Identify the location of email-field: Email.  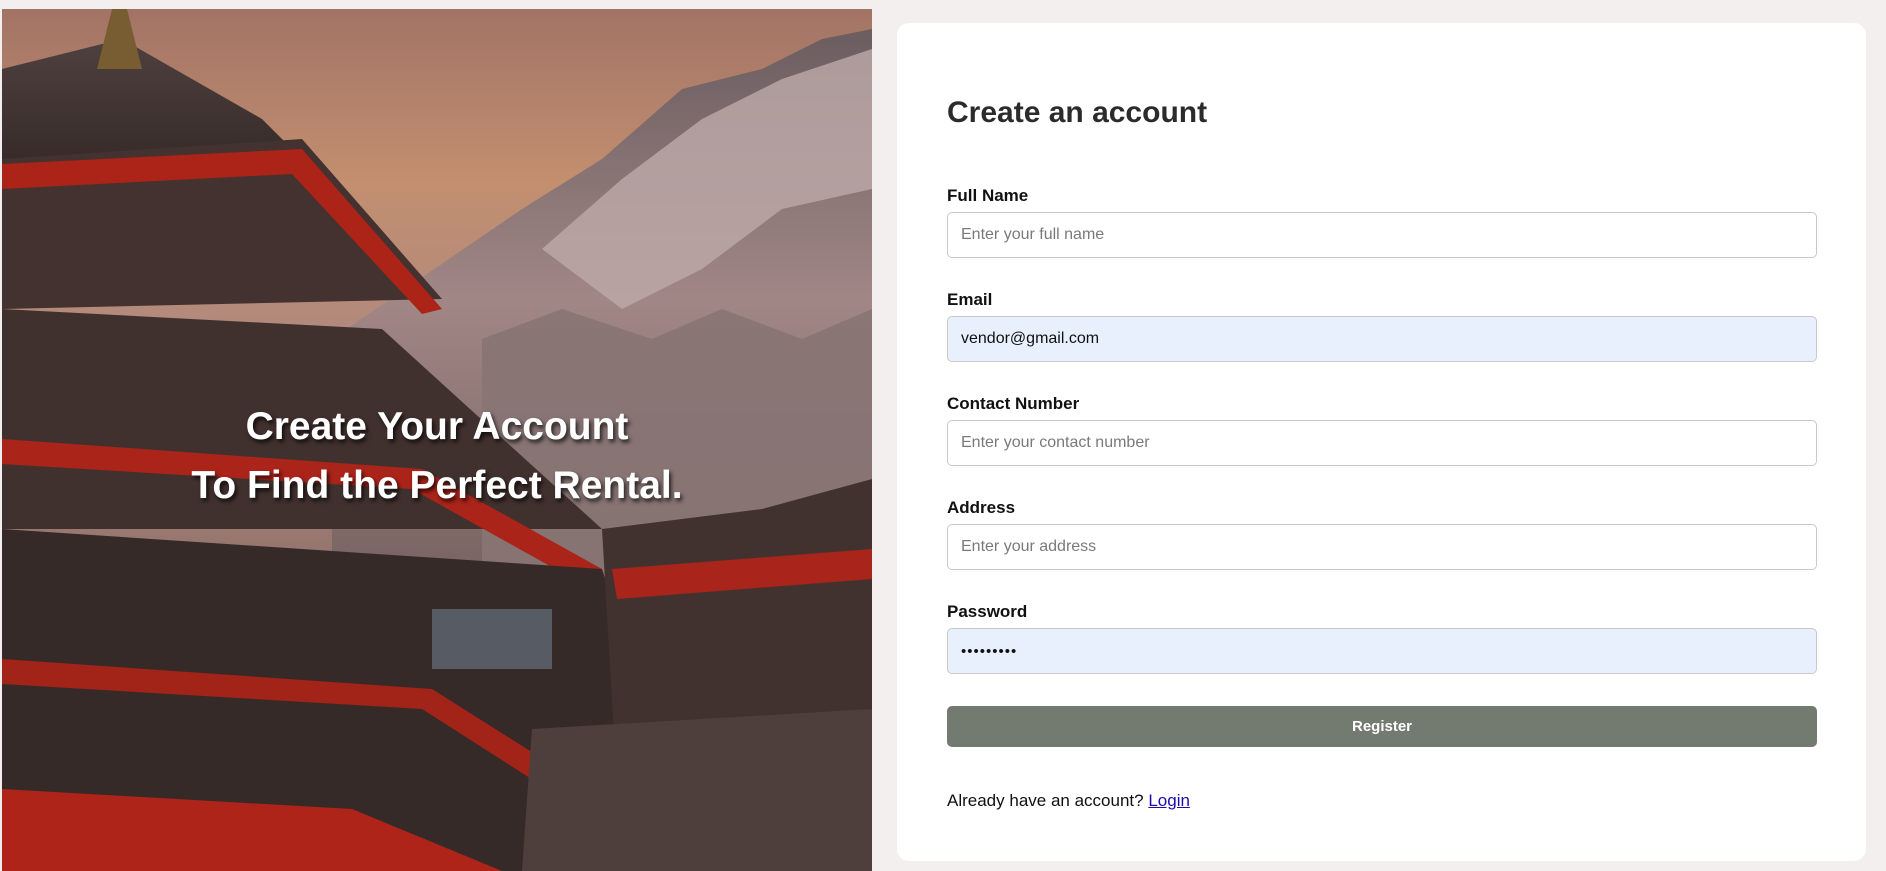
(1382, 326).